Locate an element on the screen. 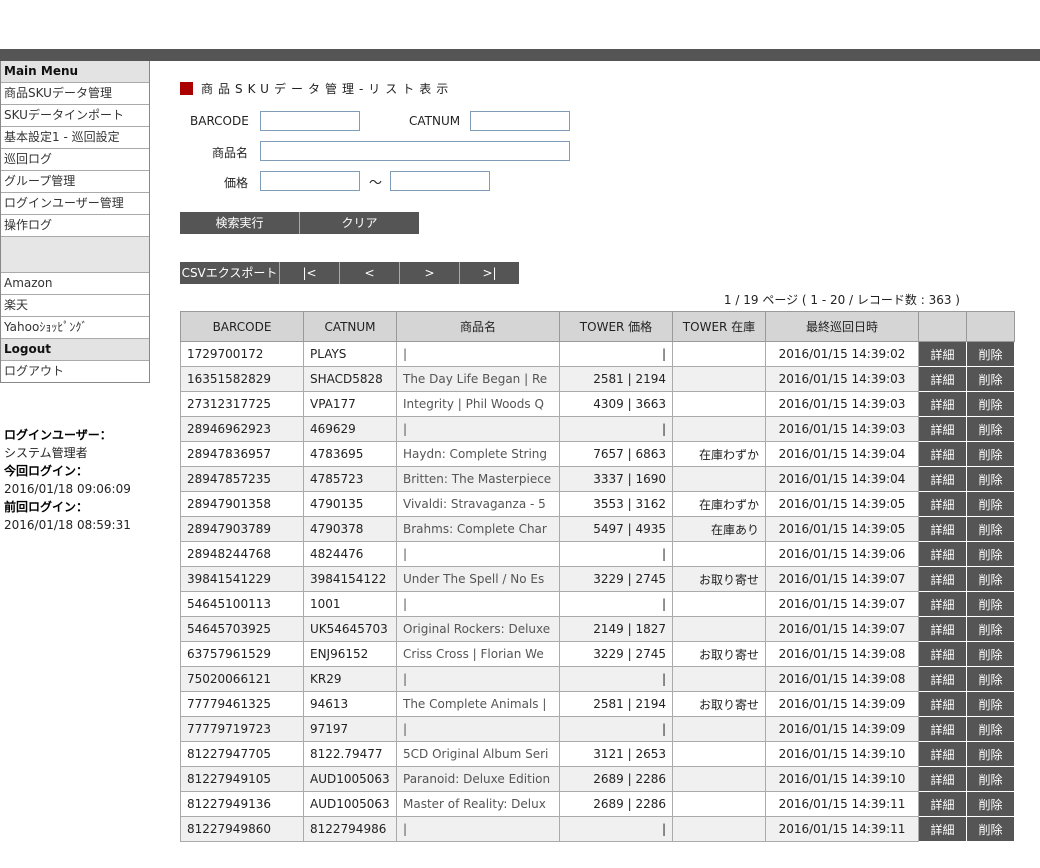 This screenshot has height=868, width=1040. product-name-input is located at coordinates (415, 151).